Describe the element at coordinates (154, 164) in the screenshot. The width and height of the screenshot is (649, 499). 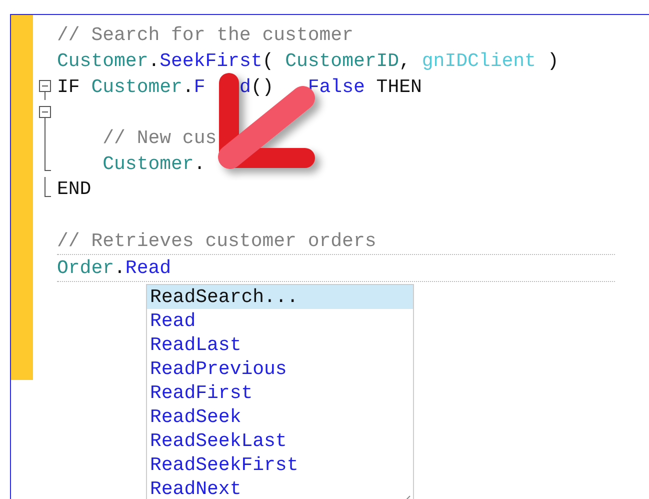
I see `code-line: Customer.` at that location.